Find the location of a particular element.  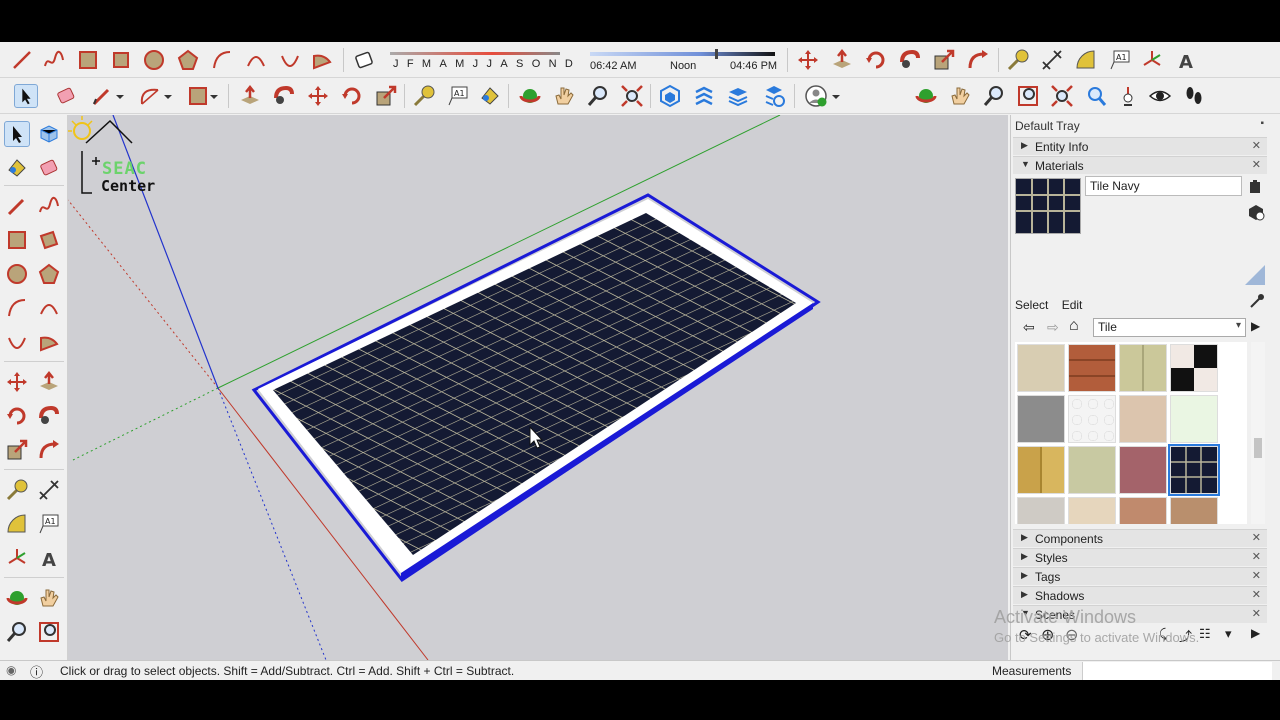

forward-arrow-icon: ⇨ is located at coordinates (1053, 327).